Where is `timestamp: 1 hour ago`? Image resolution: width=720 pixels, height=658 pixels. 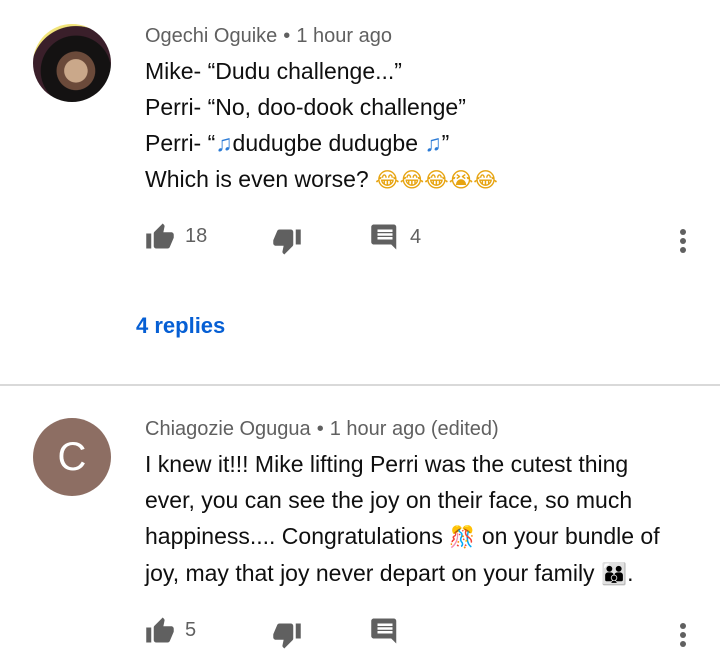
timestamp: 1 hour ago is located at coordinates (344, 36).